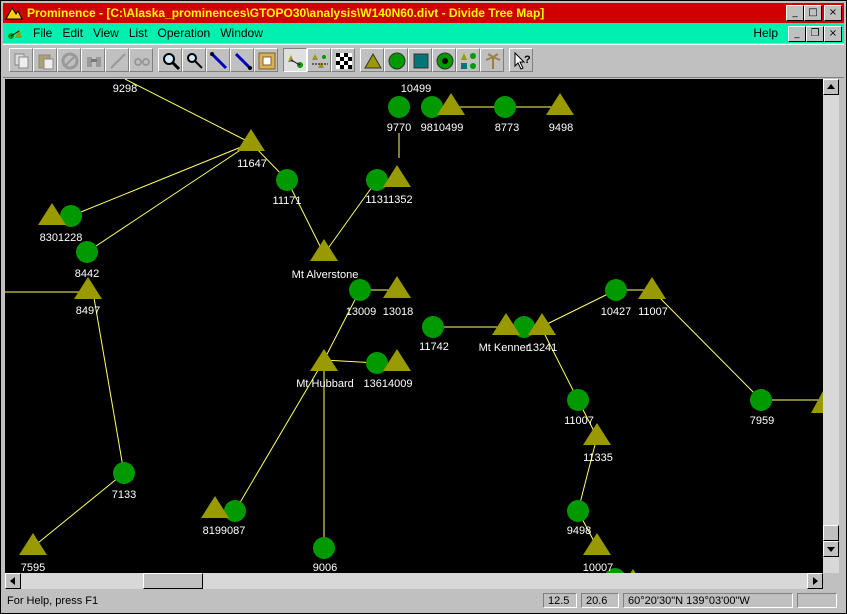  What do you see at coordinates (124, 495) in the screenshot?
I see `map-label: 7133` at bounding box center [124, 495].